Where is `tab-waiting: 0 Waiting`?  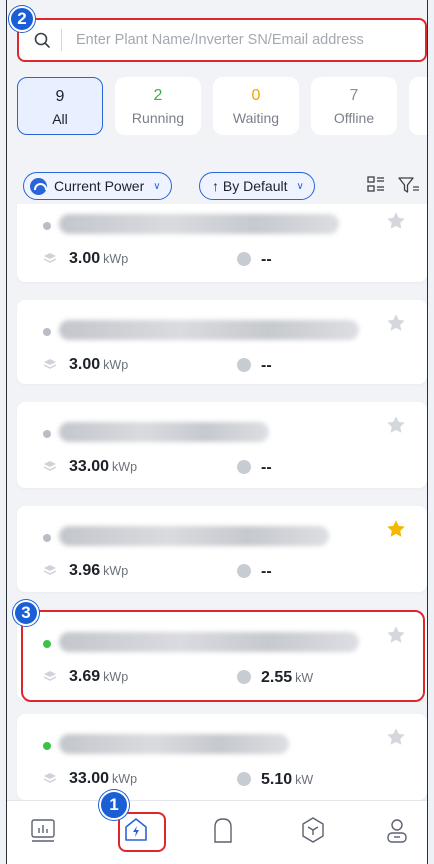
tab-waiting: 0 Waiting is located at coordinates (256, 106).